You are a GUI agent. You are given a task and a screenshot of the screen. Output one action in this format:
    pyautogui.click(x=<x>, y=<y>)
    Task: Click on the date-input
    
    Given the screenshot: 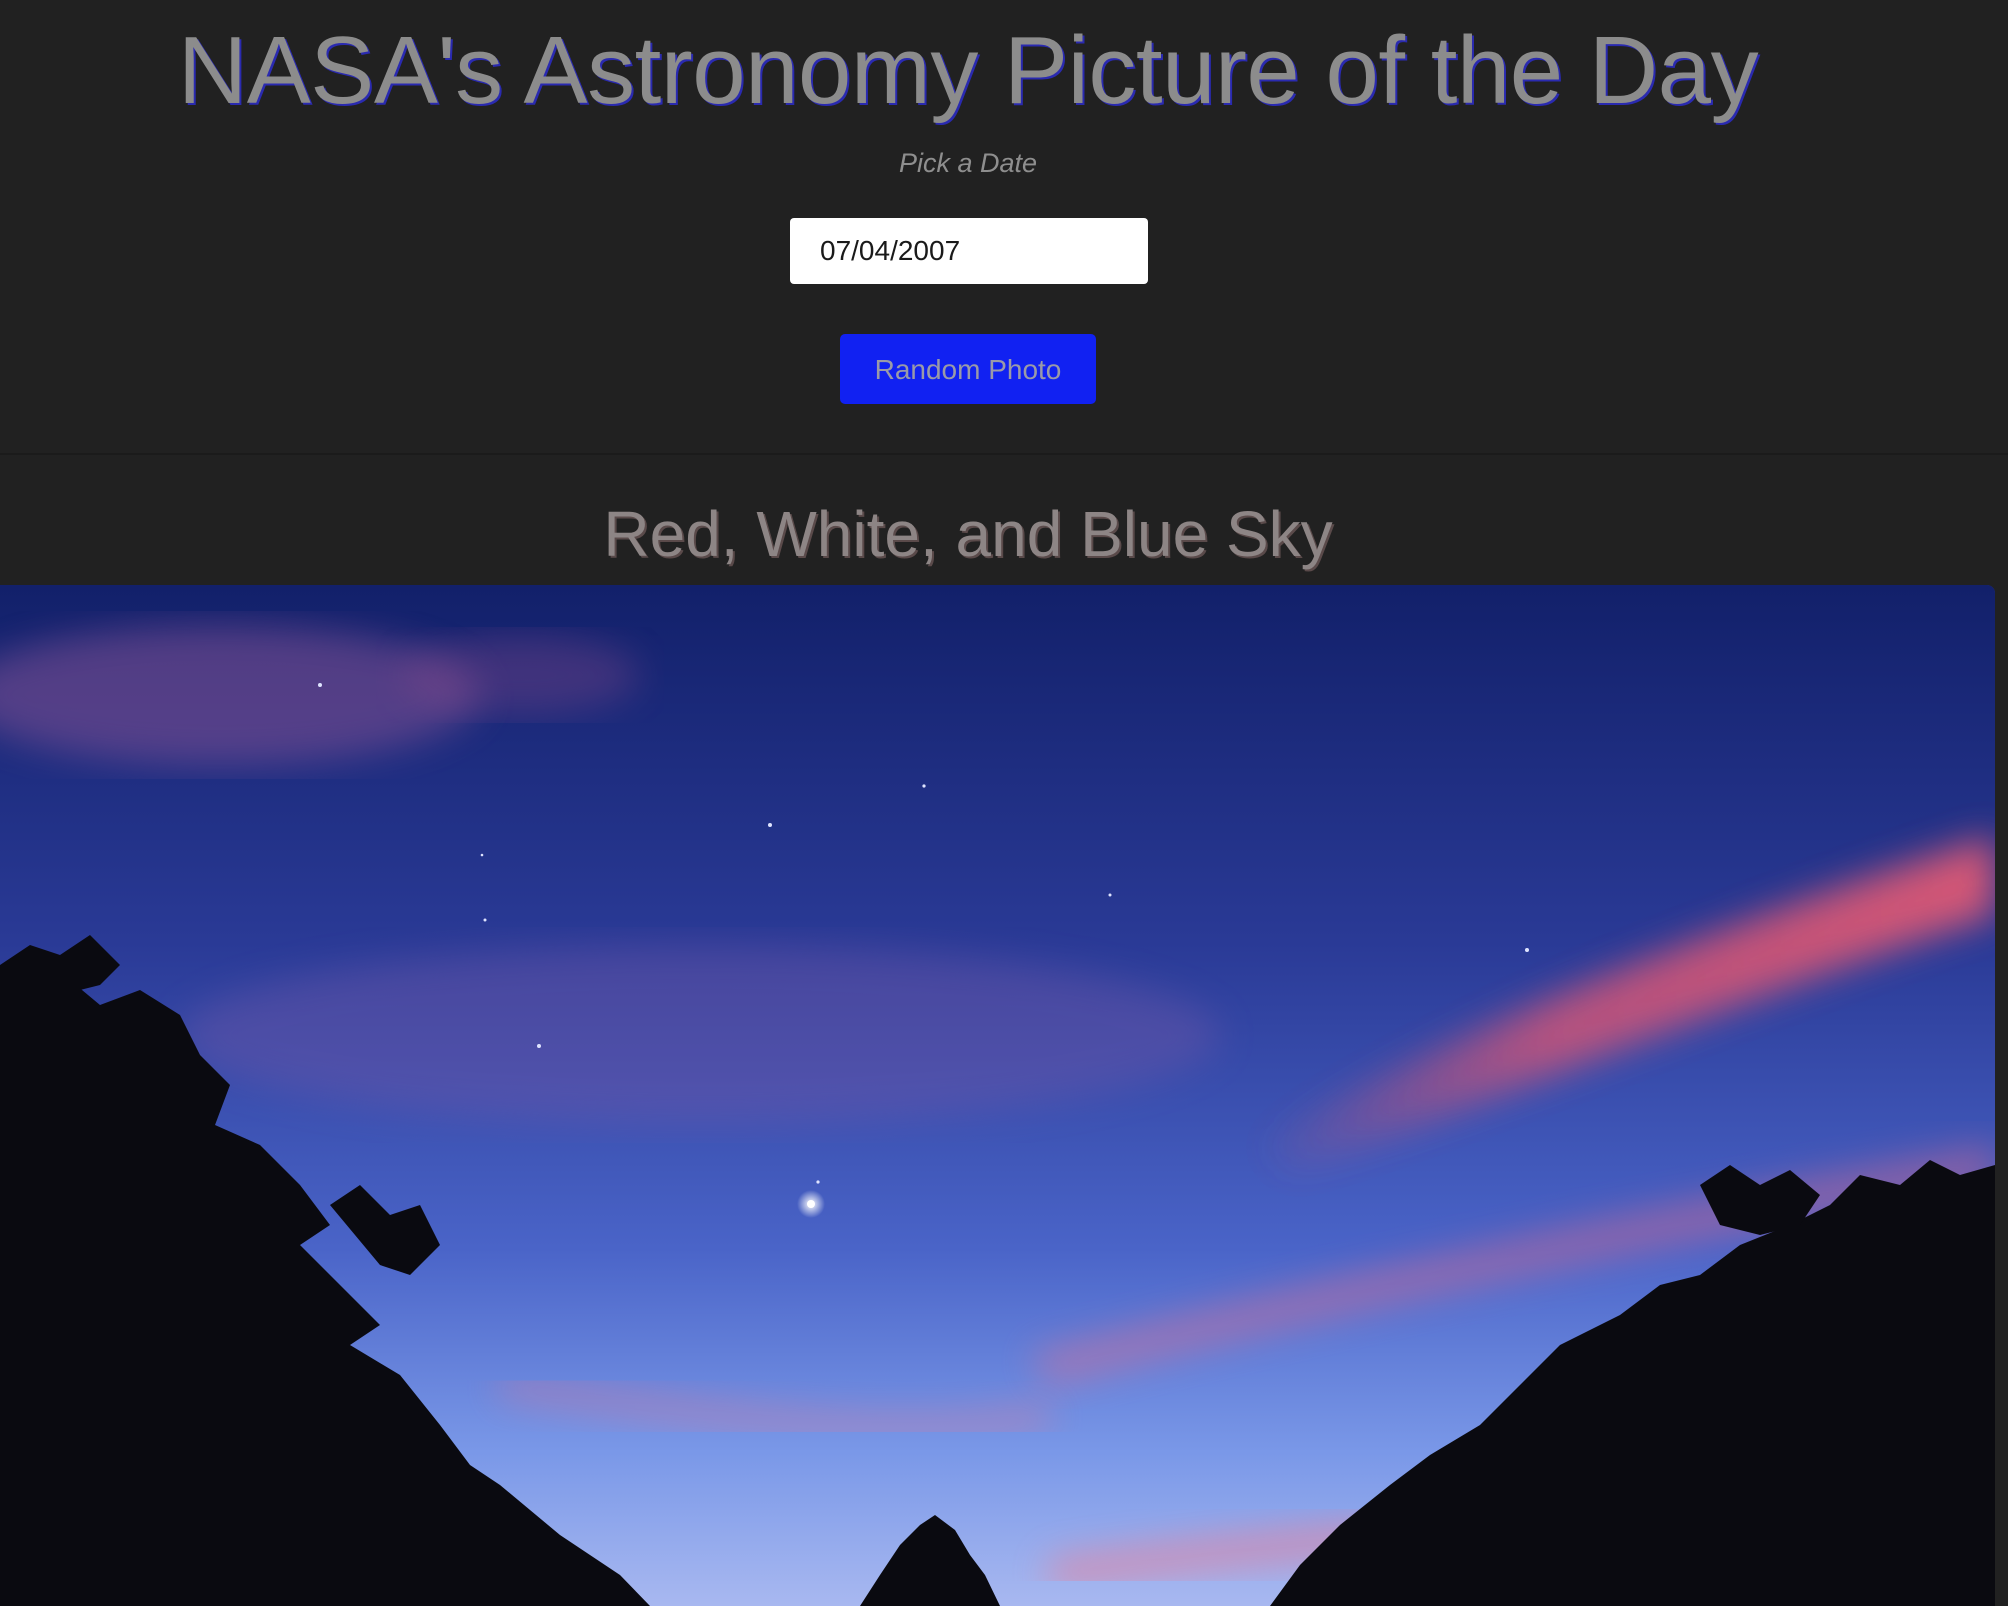 What is the action you would take?
    pyautogui.click(x=969, y=251)
    